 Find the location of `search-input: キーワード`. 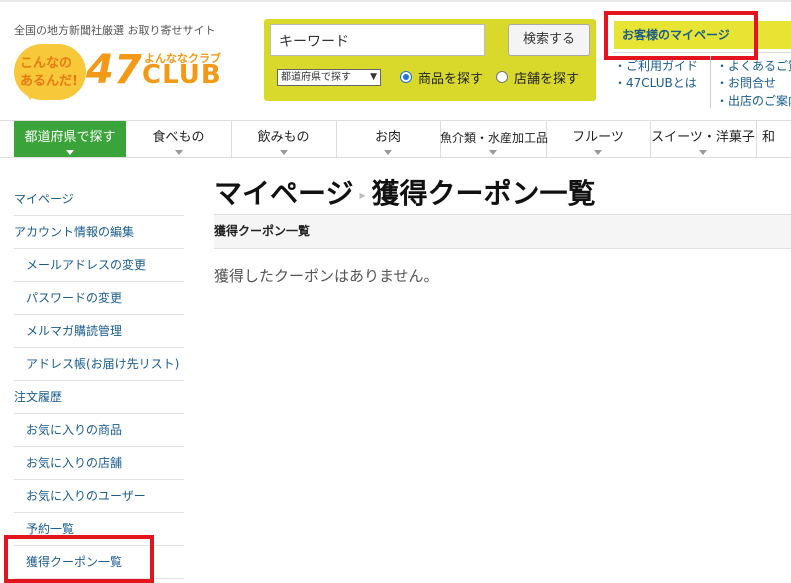

search-input: キーワード is located at coordinates (377, 40).